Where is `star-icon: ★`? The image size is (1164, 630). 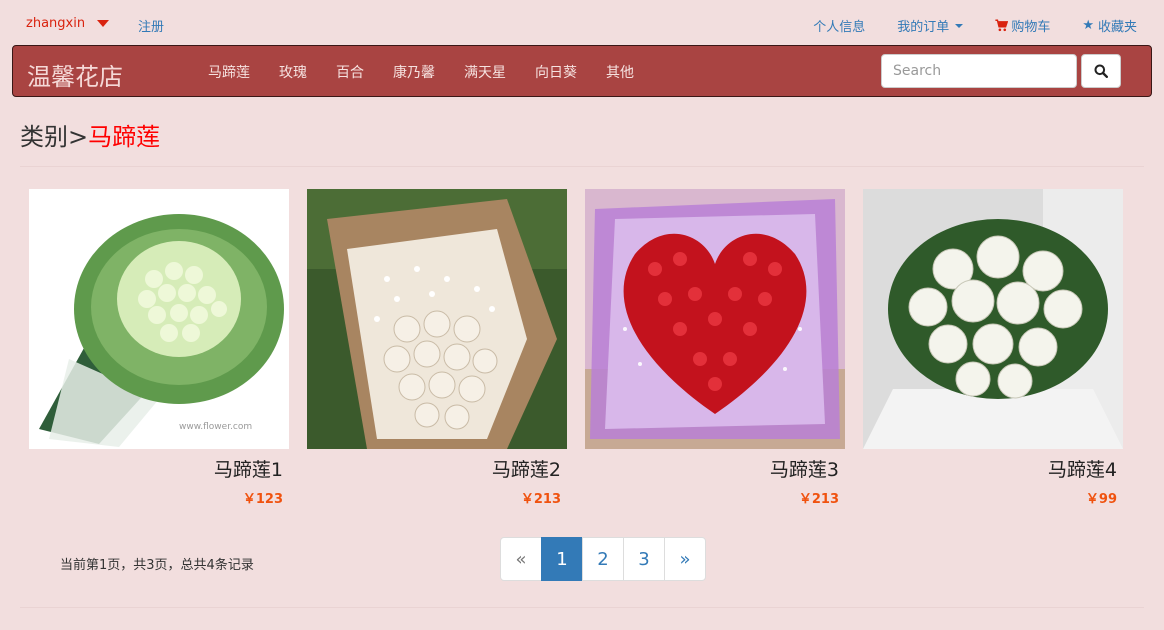
star-icon: ★ is located at coordinates (1088, 25).